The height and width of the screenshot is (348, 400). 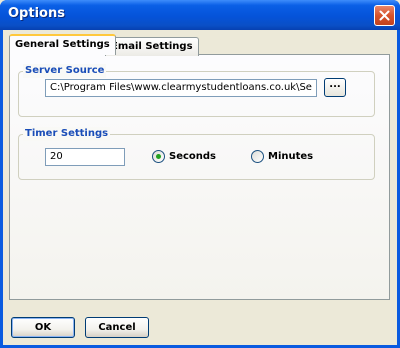 I want to click on close-button, so click(x=384, y=15).